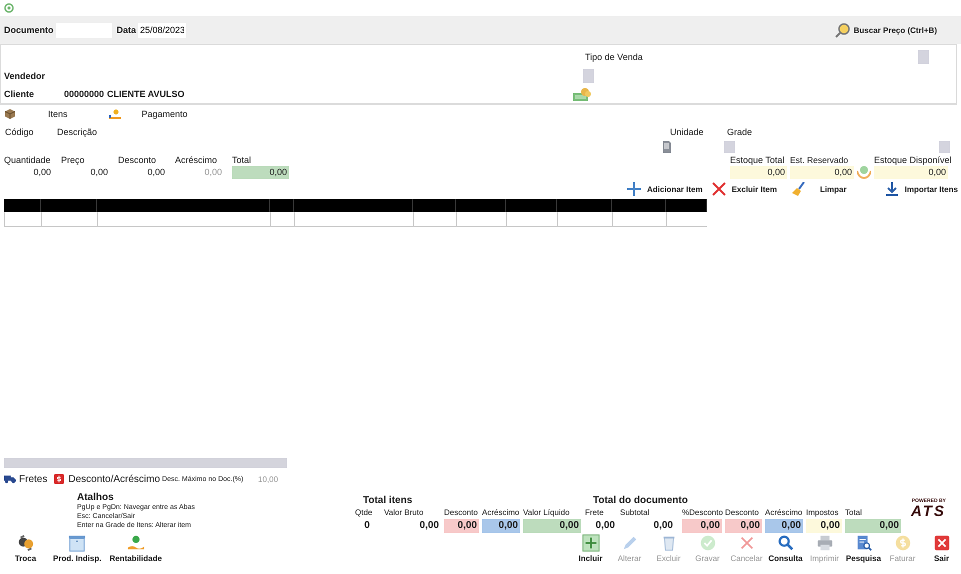 This screenshot has height=574, width=961. What do you see at coordinates (842, 30) in the screenshot?
I see `magnifier-icon` at bounding box center [842, 30].